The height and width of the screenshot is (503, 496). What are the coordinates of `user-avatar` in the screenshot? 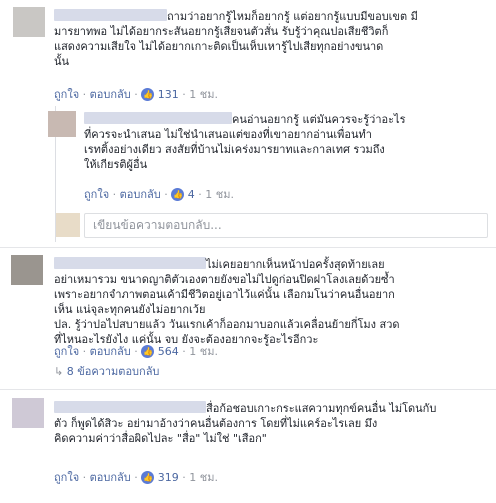 It's located at (68, 225).